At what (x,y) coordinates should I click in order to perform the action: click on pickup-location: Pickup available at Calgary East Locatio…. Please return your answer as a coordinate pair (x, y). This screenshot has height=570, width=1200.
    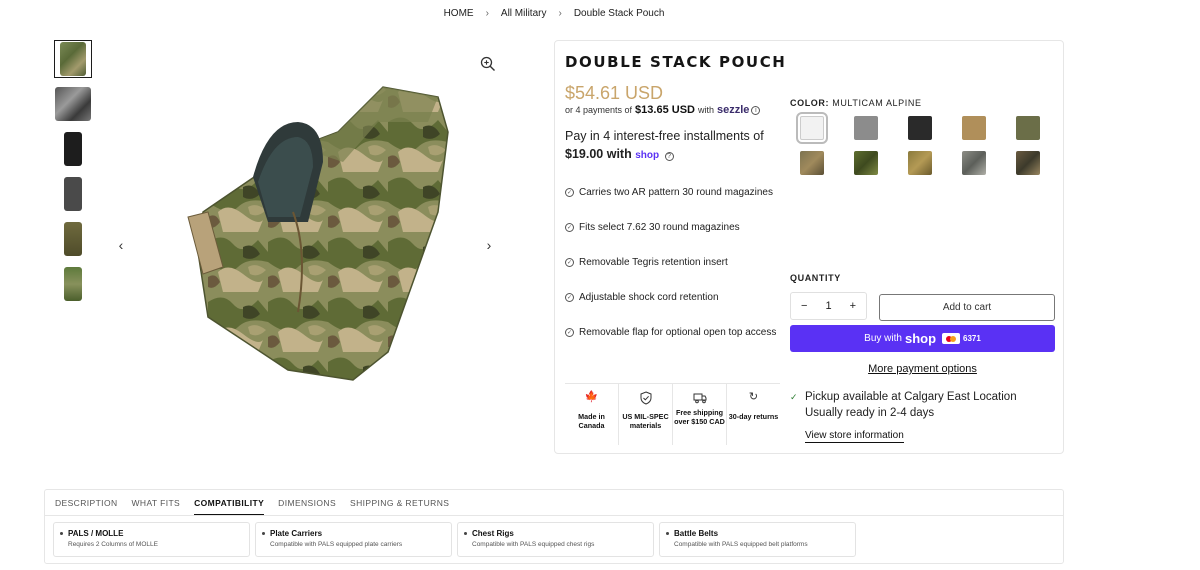
    Looking at the image, I should click on (911, 397).